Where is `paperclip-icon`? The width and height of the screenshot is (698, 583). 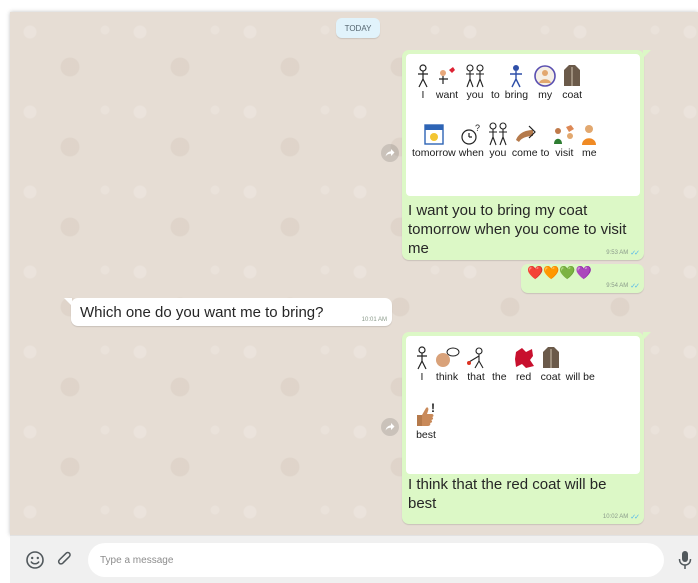
paperclip-icon is located at coordinates (64, 558).